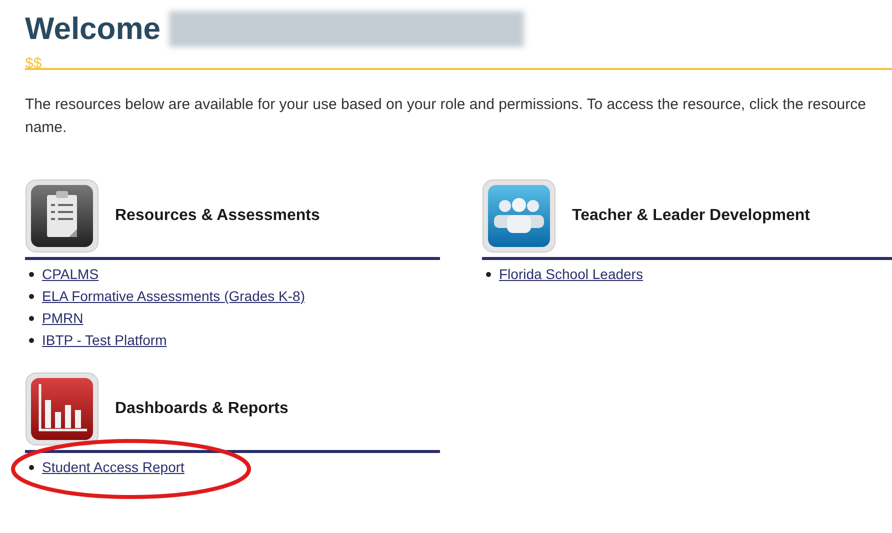 The width and height of the screenshot is (892, 533). What do you see at coordinates (62, 409) in the screenshot?
I see `bar-chart-icon` at bounding box center [62, 409].